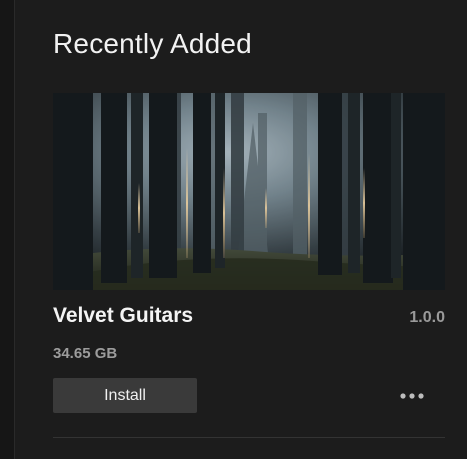 The image size is (467, 459). What do you see at coordinates (7, 229) in the screenshot?
I see `sidebar-edge` at bounding box center [7, 229].